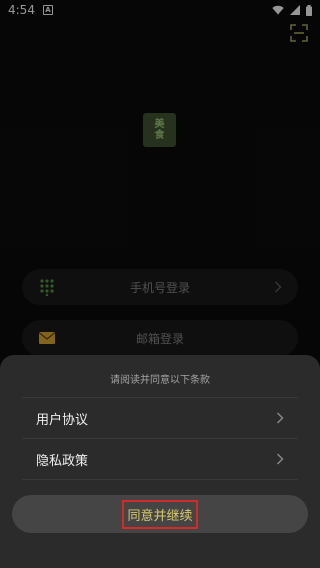 This screenshot has width=320, height=568. What do you see at coordinates (160, 479) in the screenshot?
I see `divider` at bounding box center [160, 479].